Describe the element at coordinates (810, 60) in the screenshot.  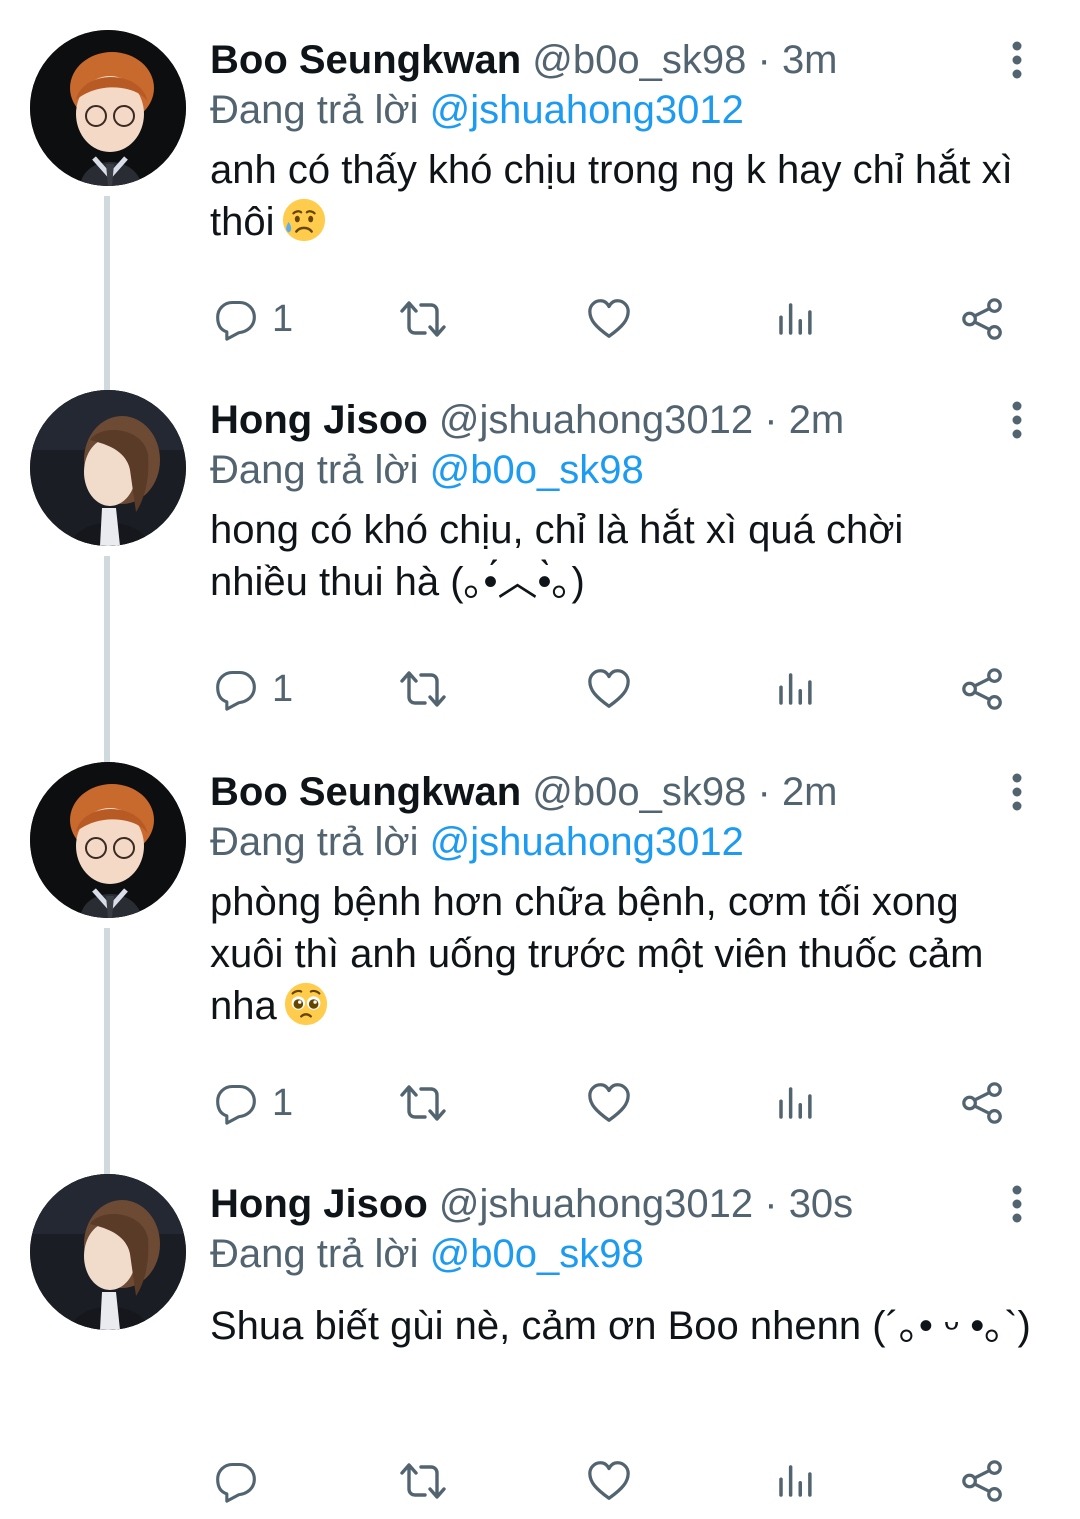
I see `timestamp: 3m` at that location.